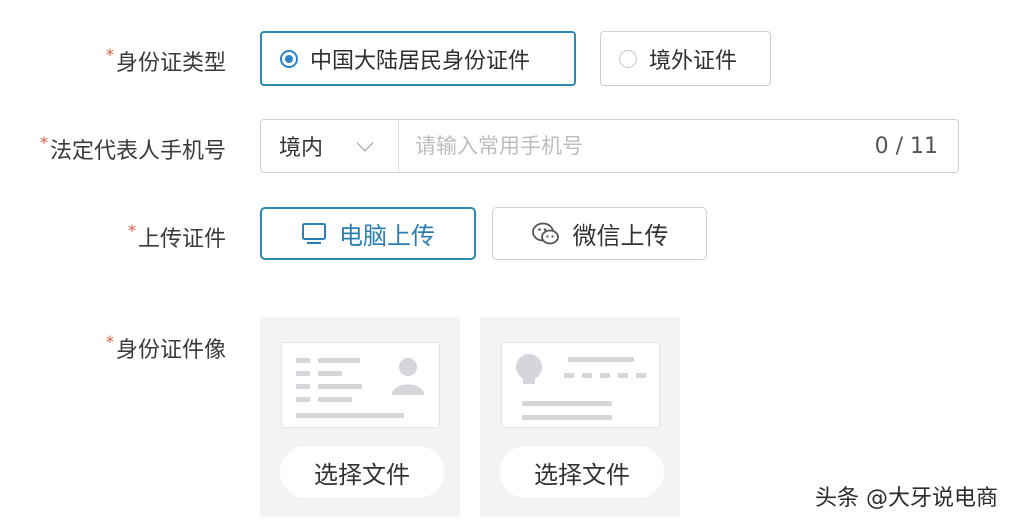  I want to click on radio-selected-icon, so click(289, 58).